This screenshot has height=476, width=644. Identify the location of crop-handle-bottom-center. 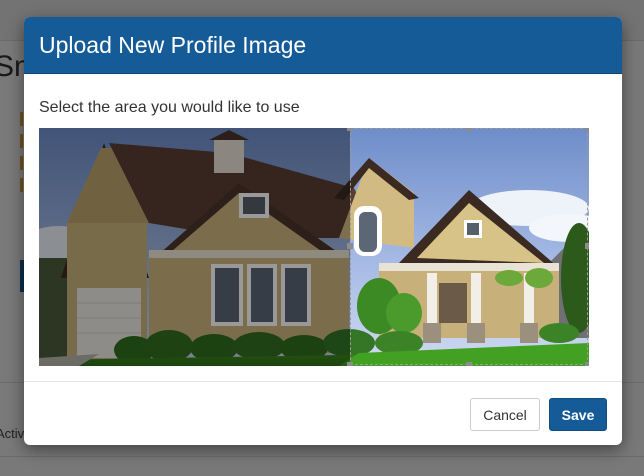
(469, 364).